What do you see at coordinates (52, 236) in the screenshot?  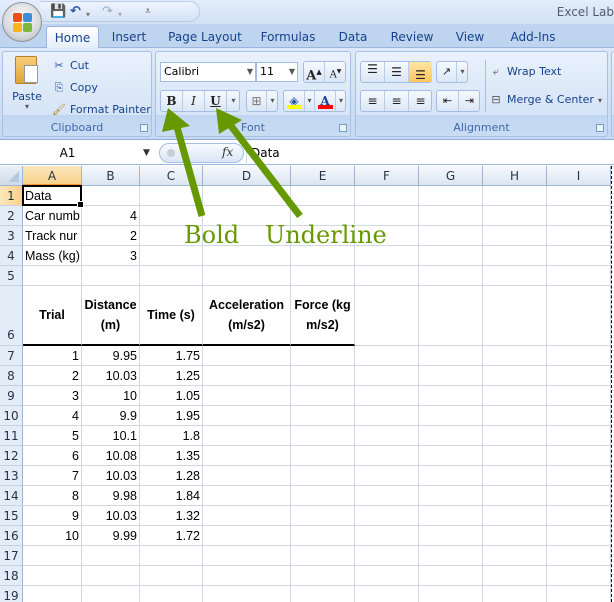 I see `cell-a3: Track nur` at bounding box center [52, 236].